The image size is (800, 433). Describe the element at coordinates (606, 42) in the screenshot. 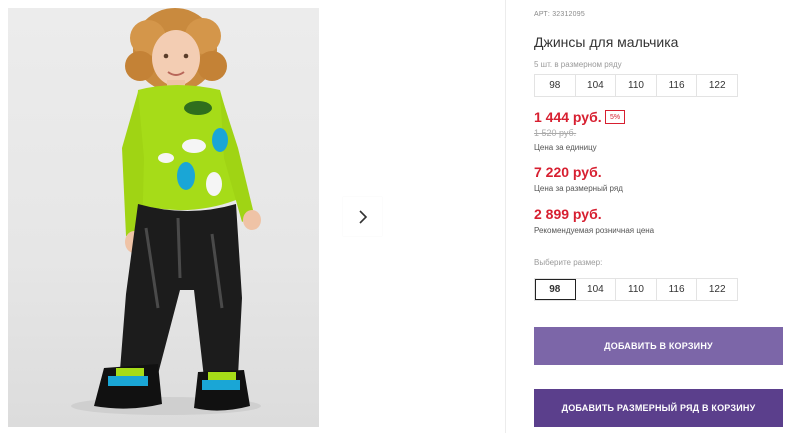

I see `product-title: Джинсы для мальчика` at that location.